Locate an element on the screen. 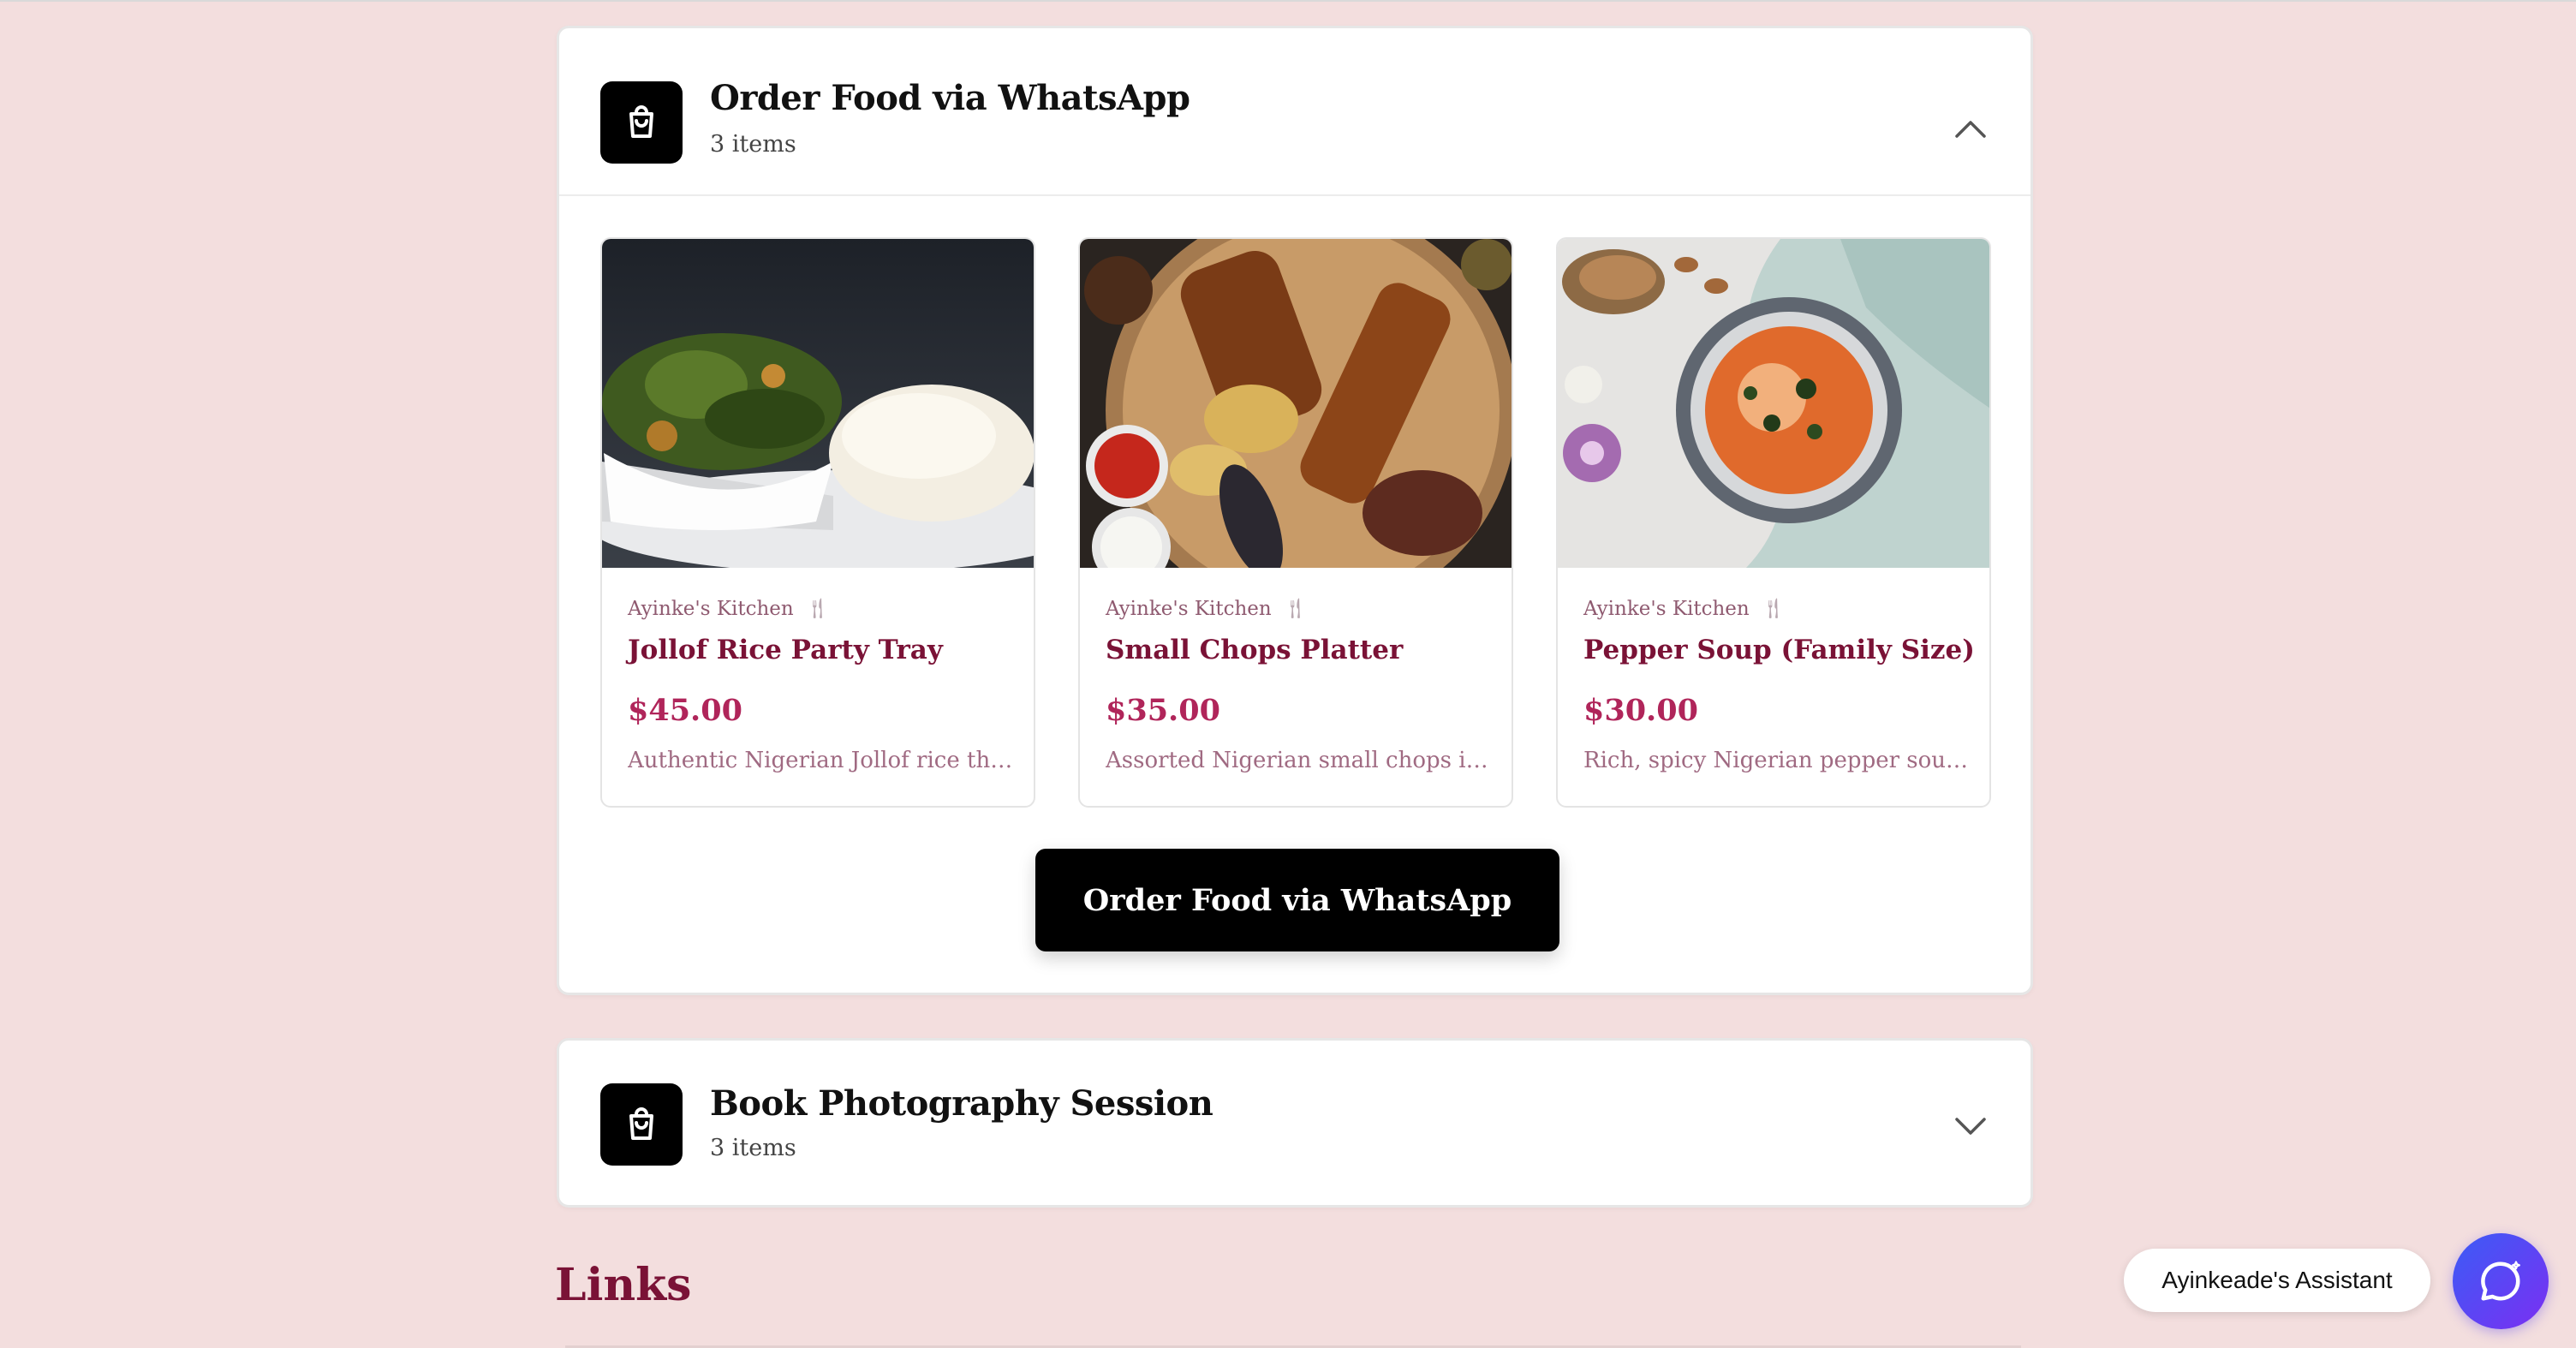 The height and width of the screenshot is (1348, 2576). chat-assistant-button is located at coordinates (2501, 1281).